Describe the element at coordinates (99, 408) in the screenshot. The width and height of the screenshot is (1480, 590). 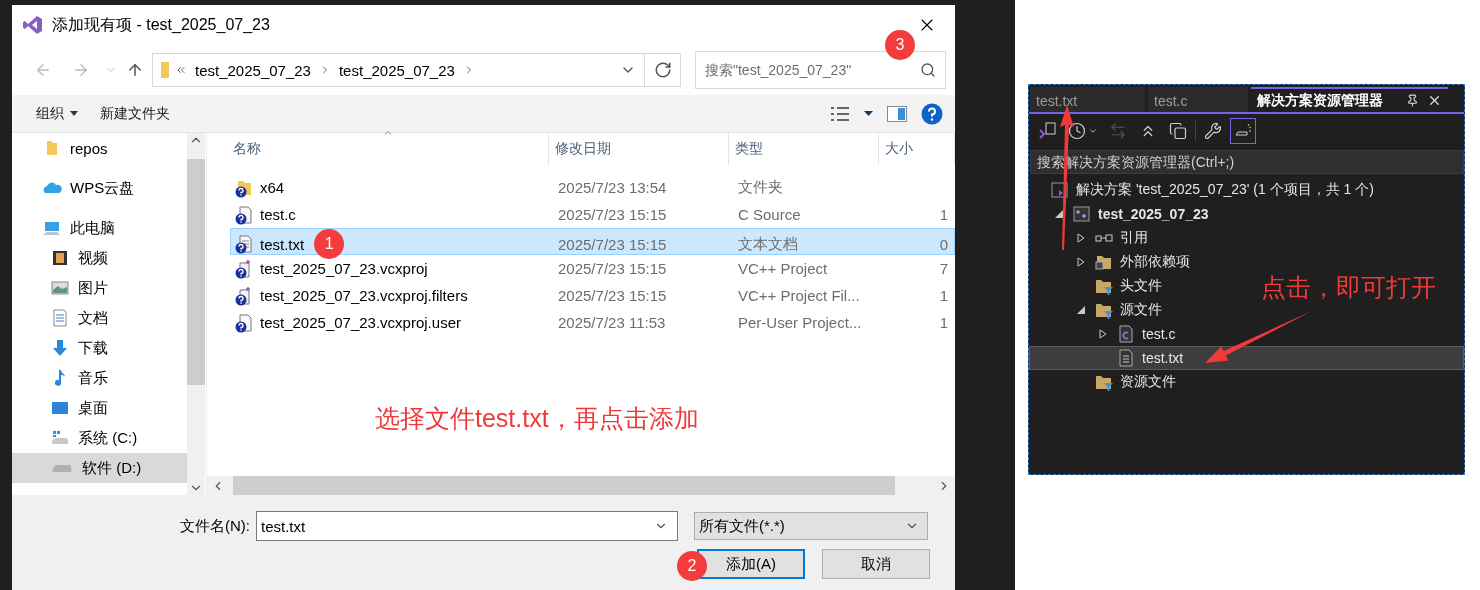
I see `nav-item: 桌面` at that location.